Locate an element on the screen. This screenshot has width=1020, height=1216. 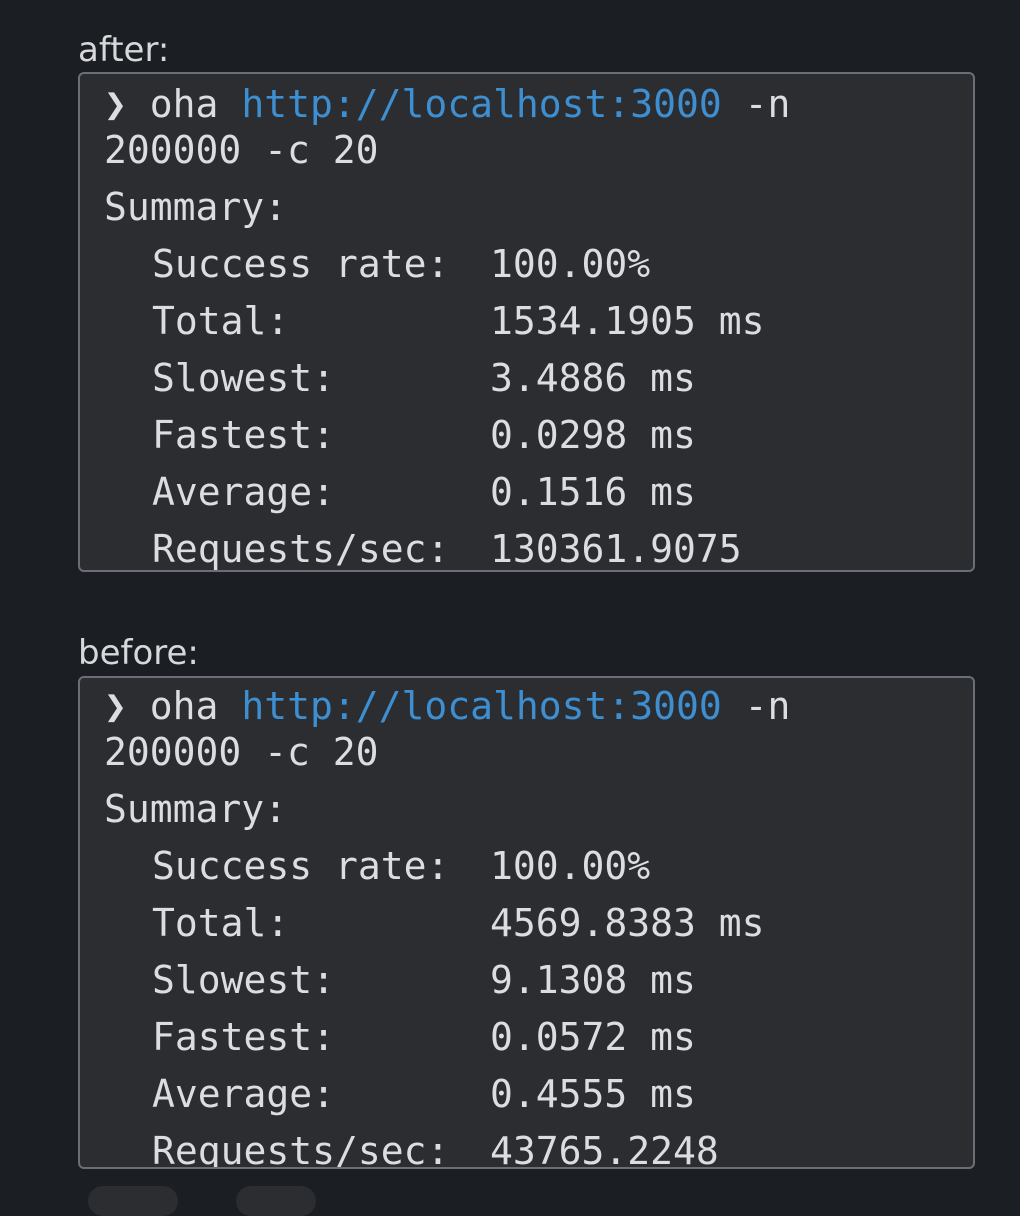
row-value-fastest: 0.0572 ms is located at coordinates (593, 1037).